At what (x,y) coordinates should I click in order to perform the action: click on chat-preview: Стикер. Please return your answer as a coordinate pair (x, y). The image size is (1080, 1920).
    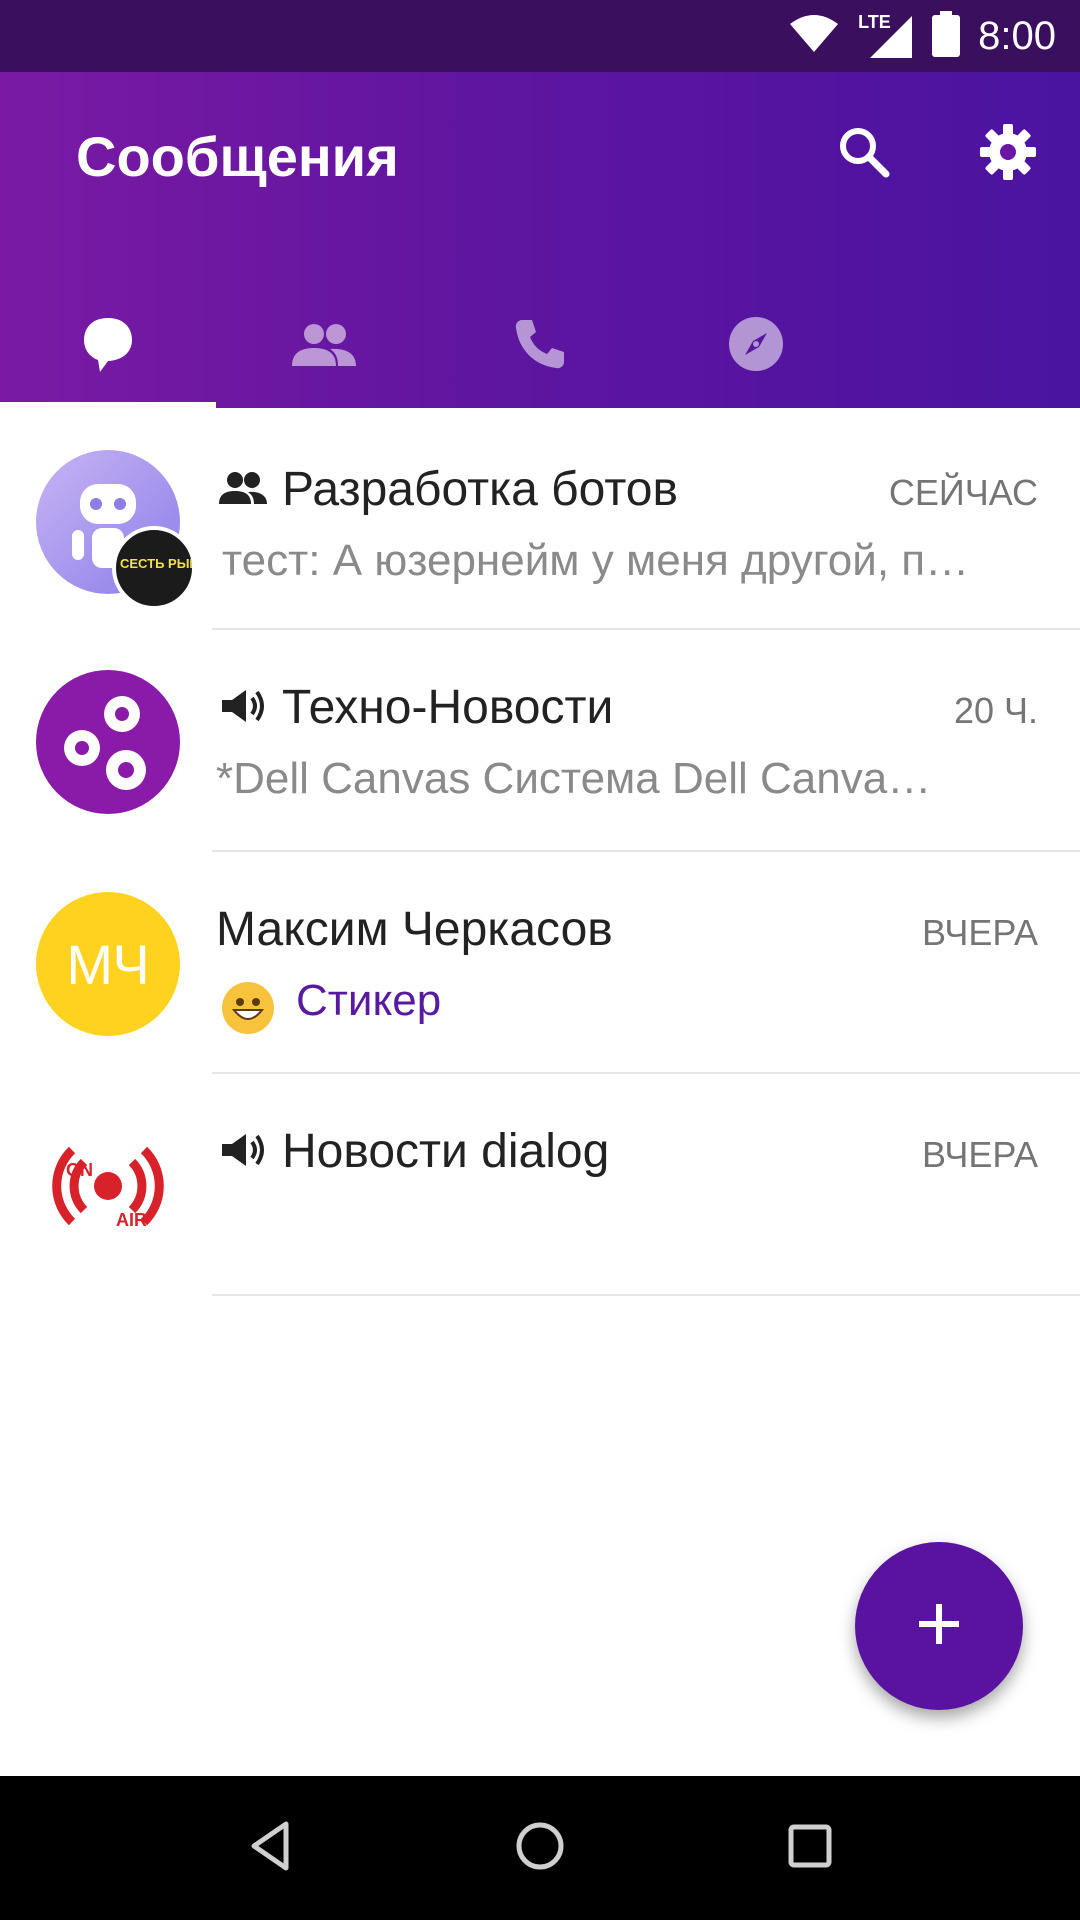
    Looking at the image, I should click on (369, 1000).